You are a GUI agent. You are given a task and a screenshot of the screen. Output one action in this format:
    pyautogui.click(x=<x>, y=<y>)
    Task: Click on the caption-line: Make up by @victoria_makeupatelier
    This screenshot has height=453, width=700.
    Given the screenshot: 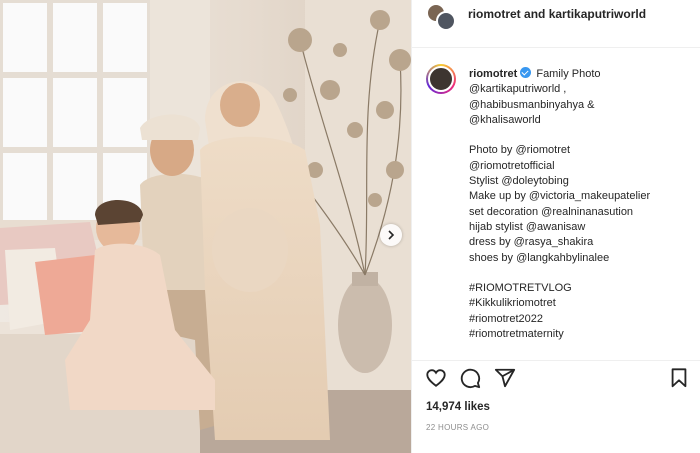 What is the action you would take?
    pyautogui.click(x=560, y=196)
    